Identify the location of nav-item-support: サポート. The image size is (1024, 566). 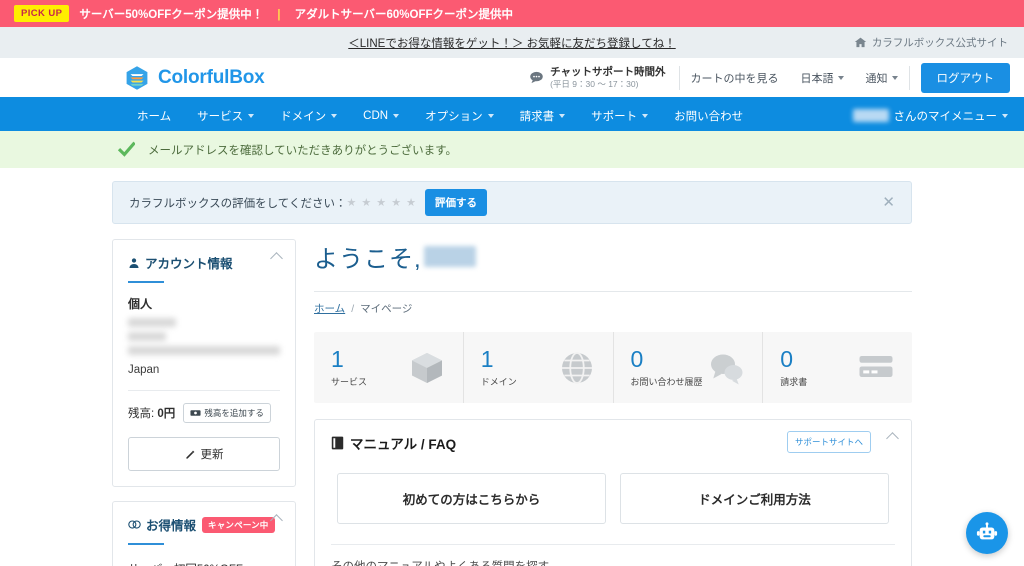
(619, 116).